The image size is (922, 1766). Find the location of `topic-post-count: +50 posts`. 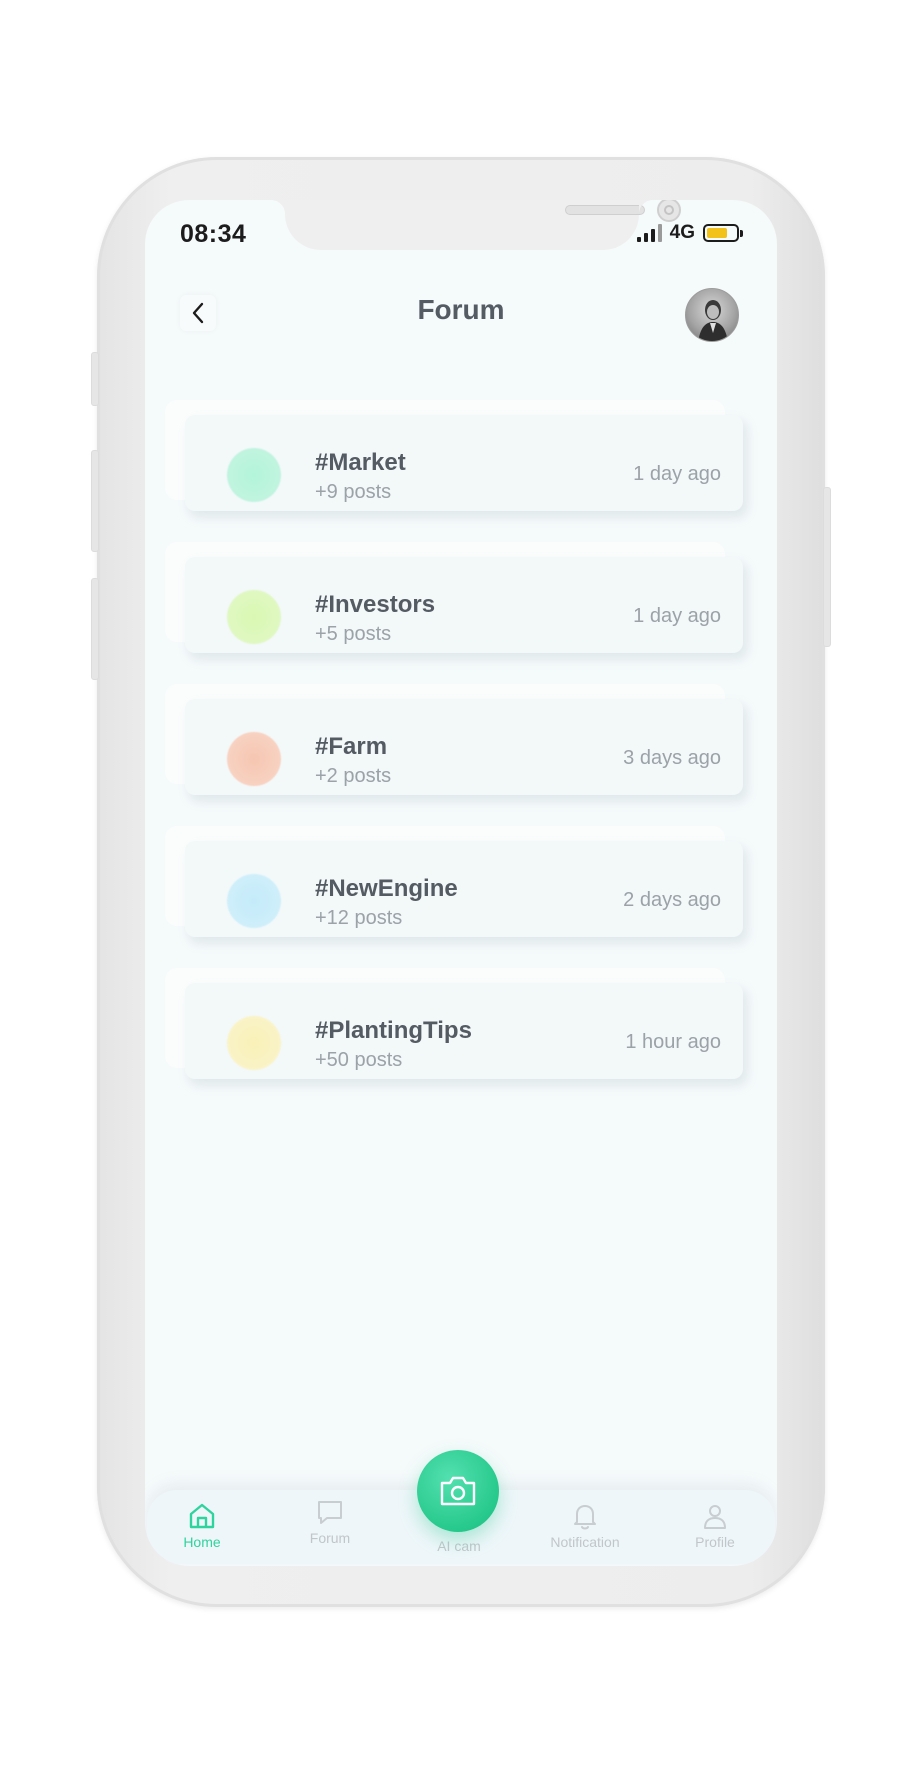

topic-post-count: +50 posts is located at coordinates (359, 1060).